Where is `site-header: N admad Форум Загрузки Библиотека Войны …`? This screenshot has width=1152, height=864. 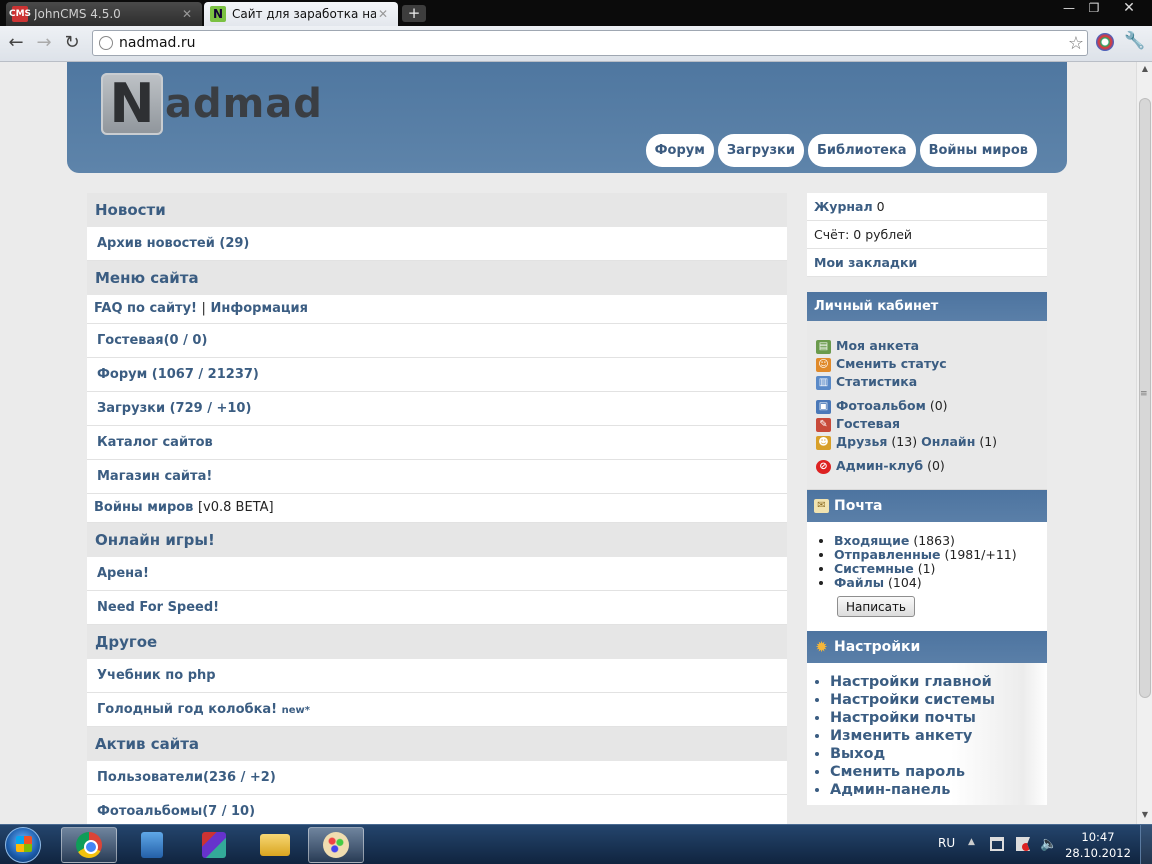
site-header: N admad Форум Загрузки Библиотека Войны … is located at coordinates (567, 117).